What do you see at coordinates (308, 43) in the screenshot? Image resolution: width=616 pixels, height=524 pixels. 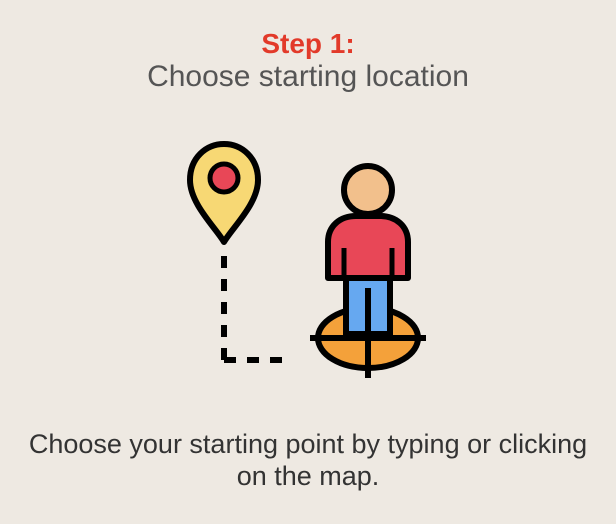 I see `step-number: Step 1:` at bounding box center [308, 43].